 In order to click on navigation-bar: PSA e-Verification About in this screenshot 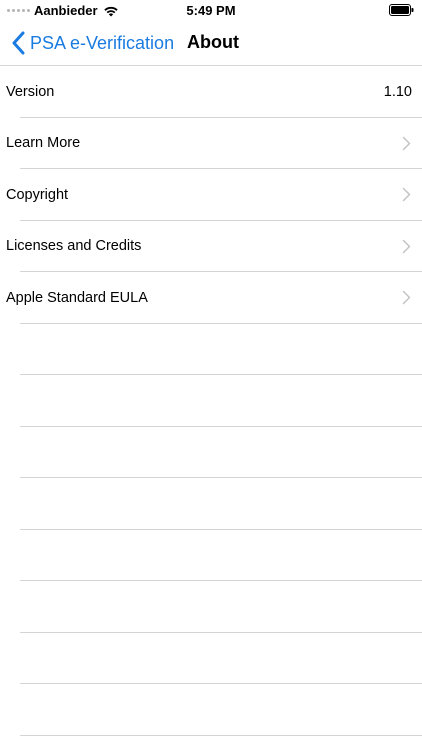, I will do `click(211, 43)`.